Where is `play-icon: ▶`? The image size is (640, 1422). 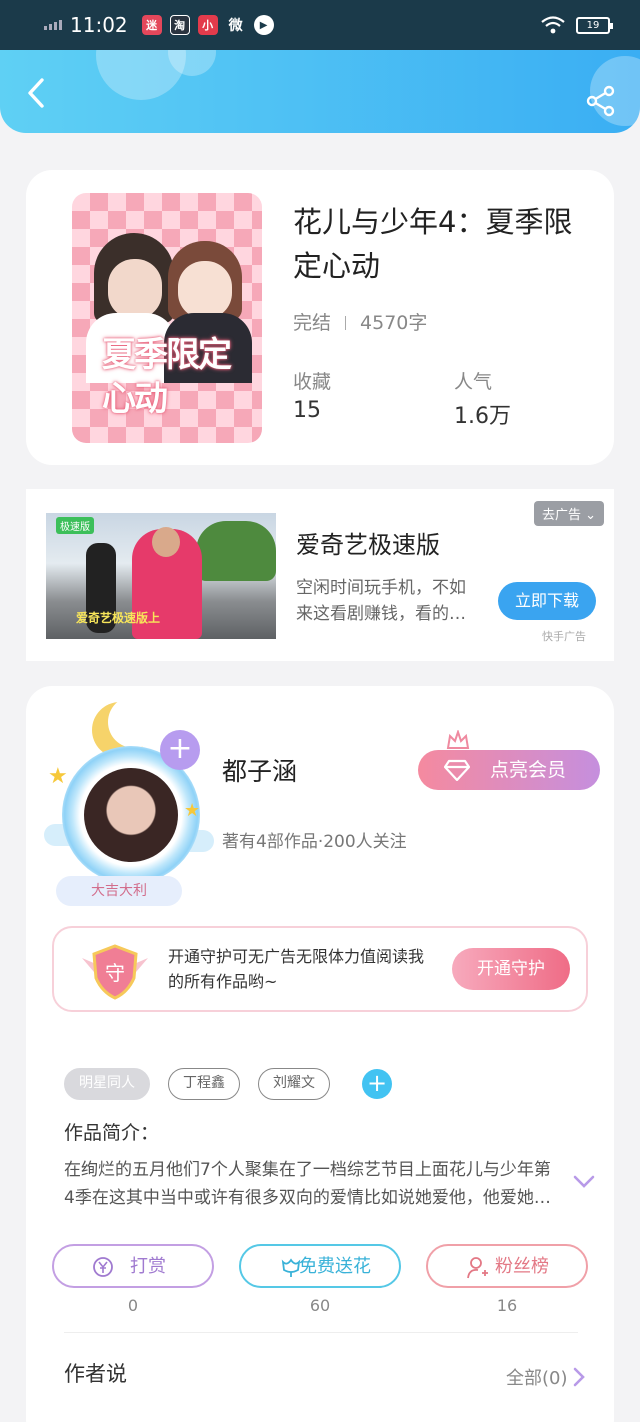 play-icon: ▶ is located at coordinates (263, 25).